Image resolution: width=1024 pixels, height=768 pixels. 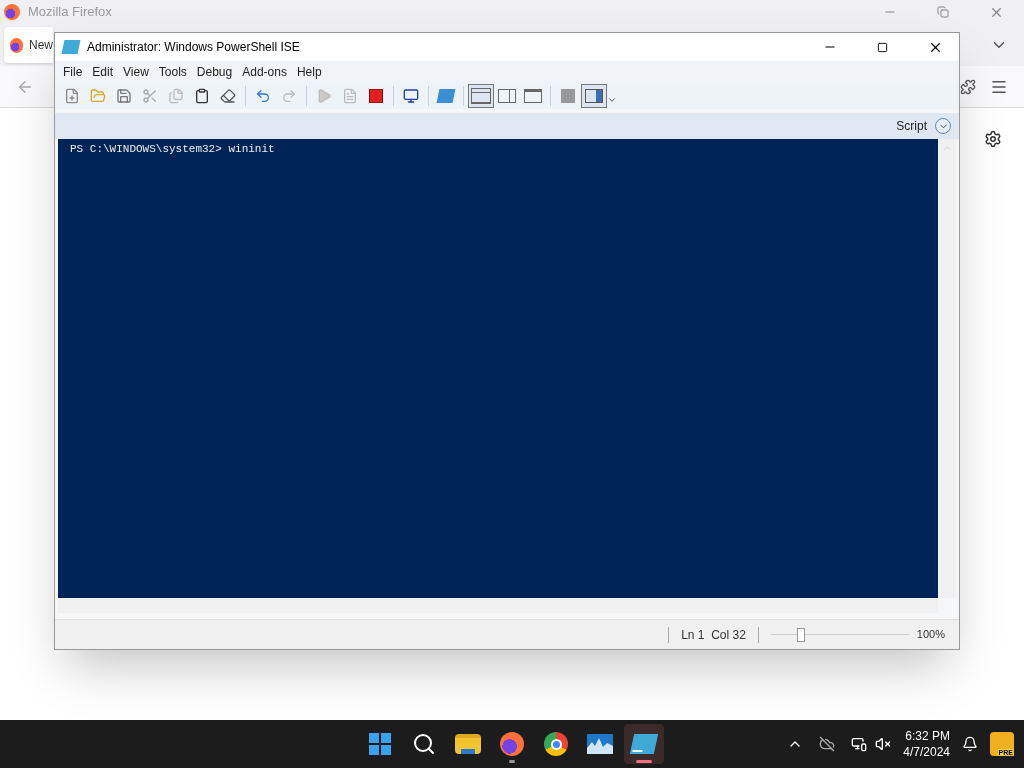 What do you see at coordinates (927, 736) in the screenshot?
I see `clock-time: 6:32 PM` at bounding box center [927, 736].